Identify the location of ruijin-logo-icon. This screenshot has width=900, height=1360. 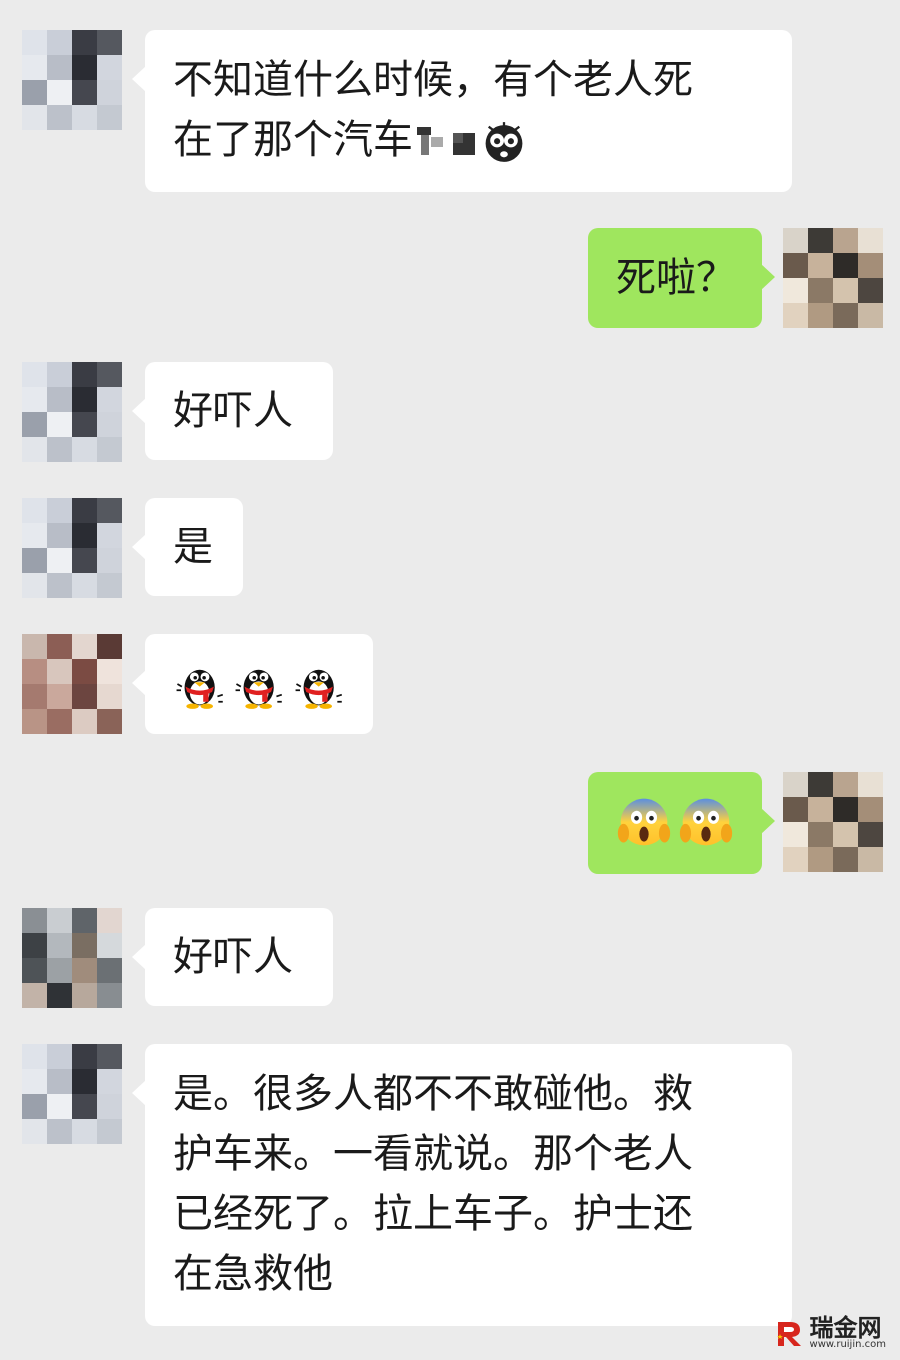
(788, 1334).